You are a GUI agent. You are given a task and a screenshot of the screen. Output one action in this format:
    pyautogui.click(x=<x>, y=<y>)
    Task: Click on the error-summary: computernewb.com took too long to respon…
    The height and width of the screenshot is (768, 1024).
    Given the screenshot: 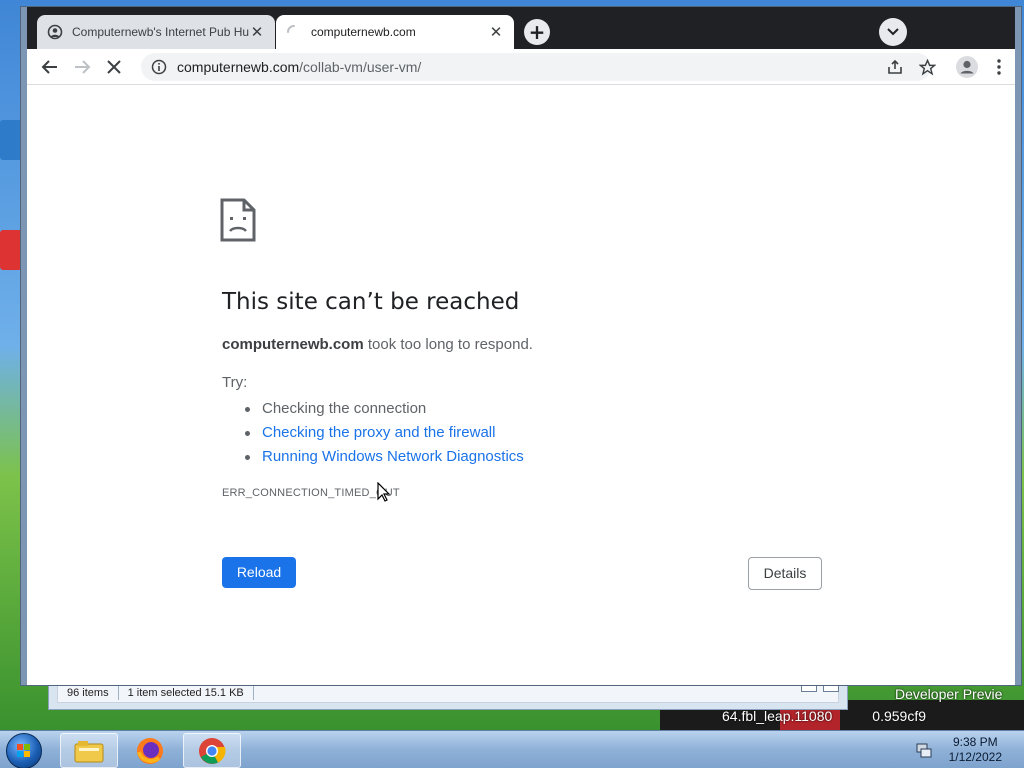 What is the action you would take?
    pyautogui.click(x=377, y=344)
    